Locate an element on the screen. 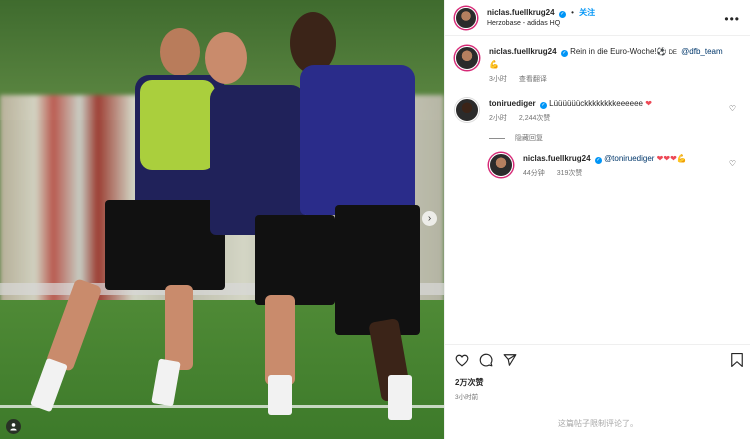 The height and width of the screenshot is (439, 750). comment-likes: 2,244次赞 is located at coordinates (535, 118).